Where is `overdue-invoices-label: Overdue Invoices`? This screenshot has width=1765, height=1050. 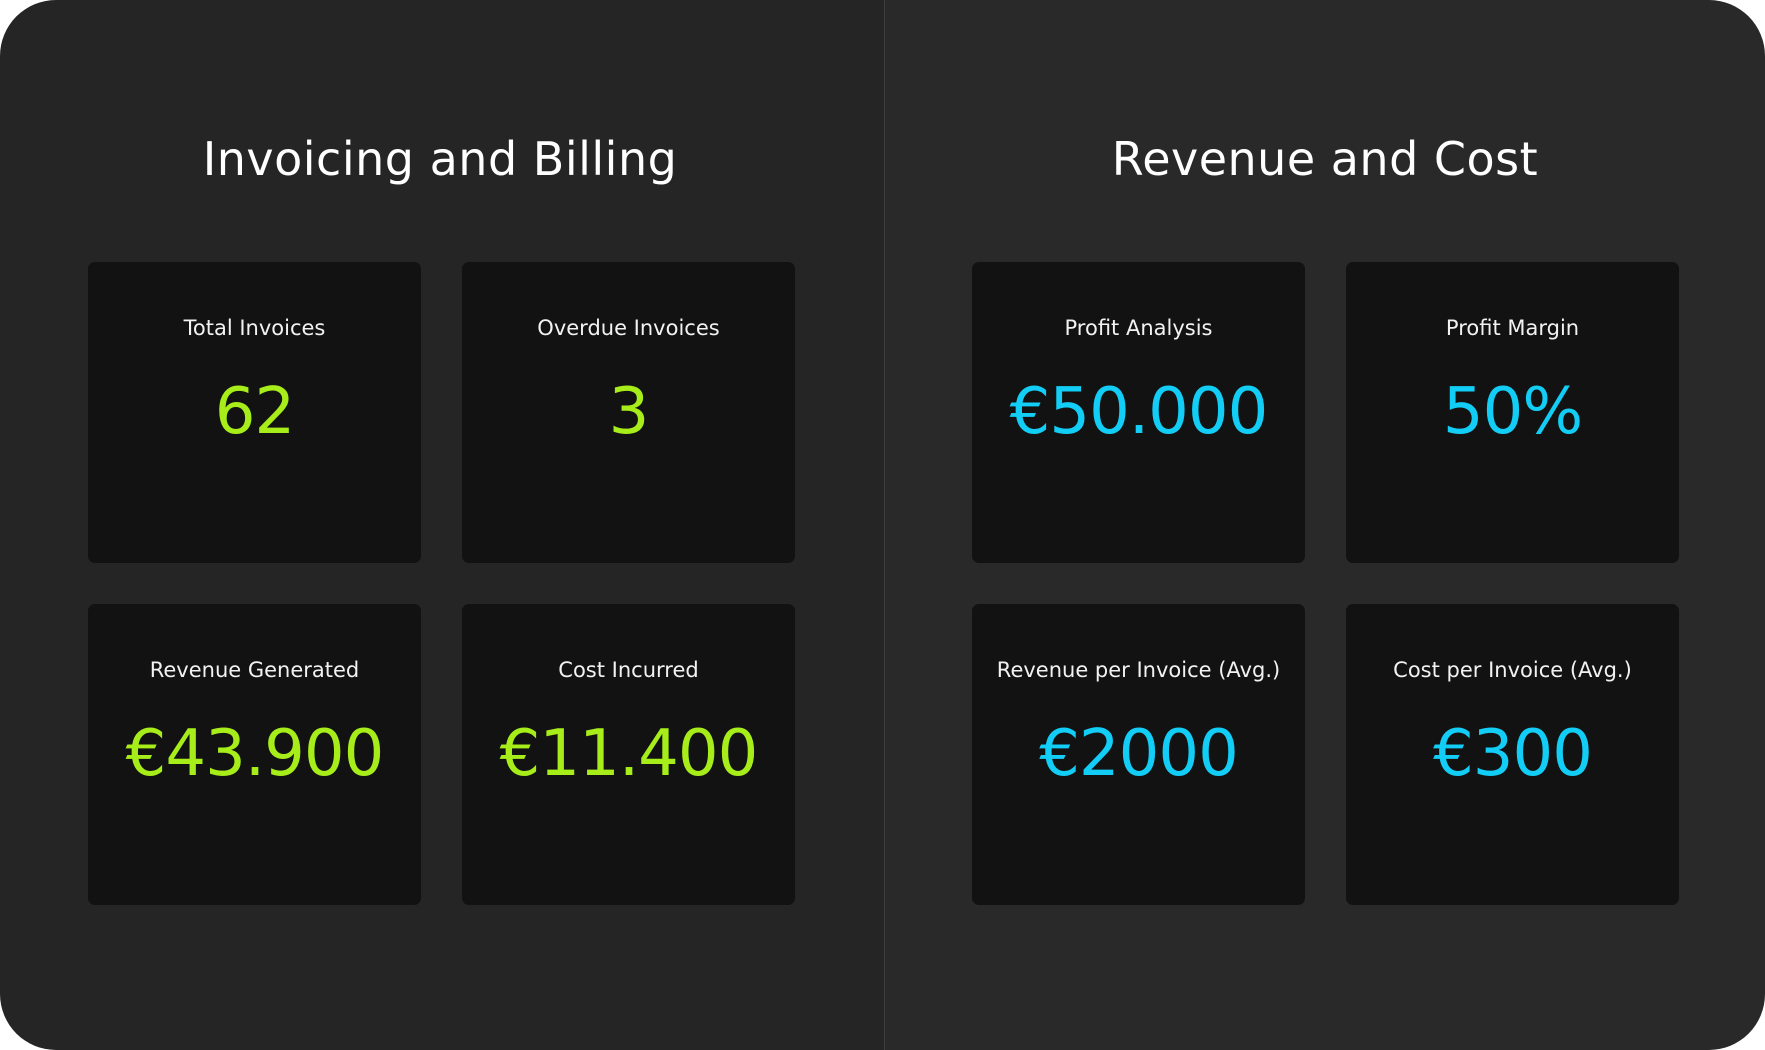
overdue-invoices-label: Overdue Invoices is located at coordinates (628, 328).